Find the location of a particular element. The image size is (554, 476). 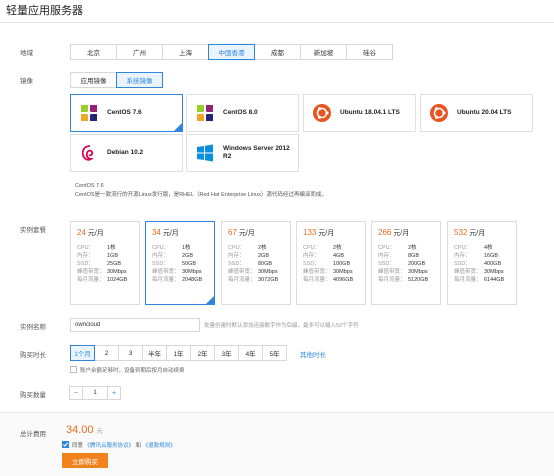

plan-spec-row: 每月流量： 5120GB is located at coordinates (406, 280).